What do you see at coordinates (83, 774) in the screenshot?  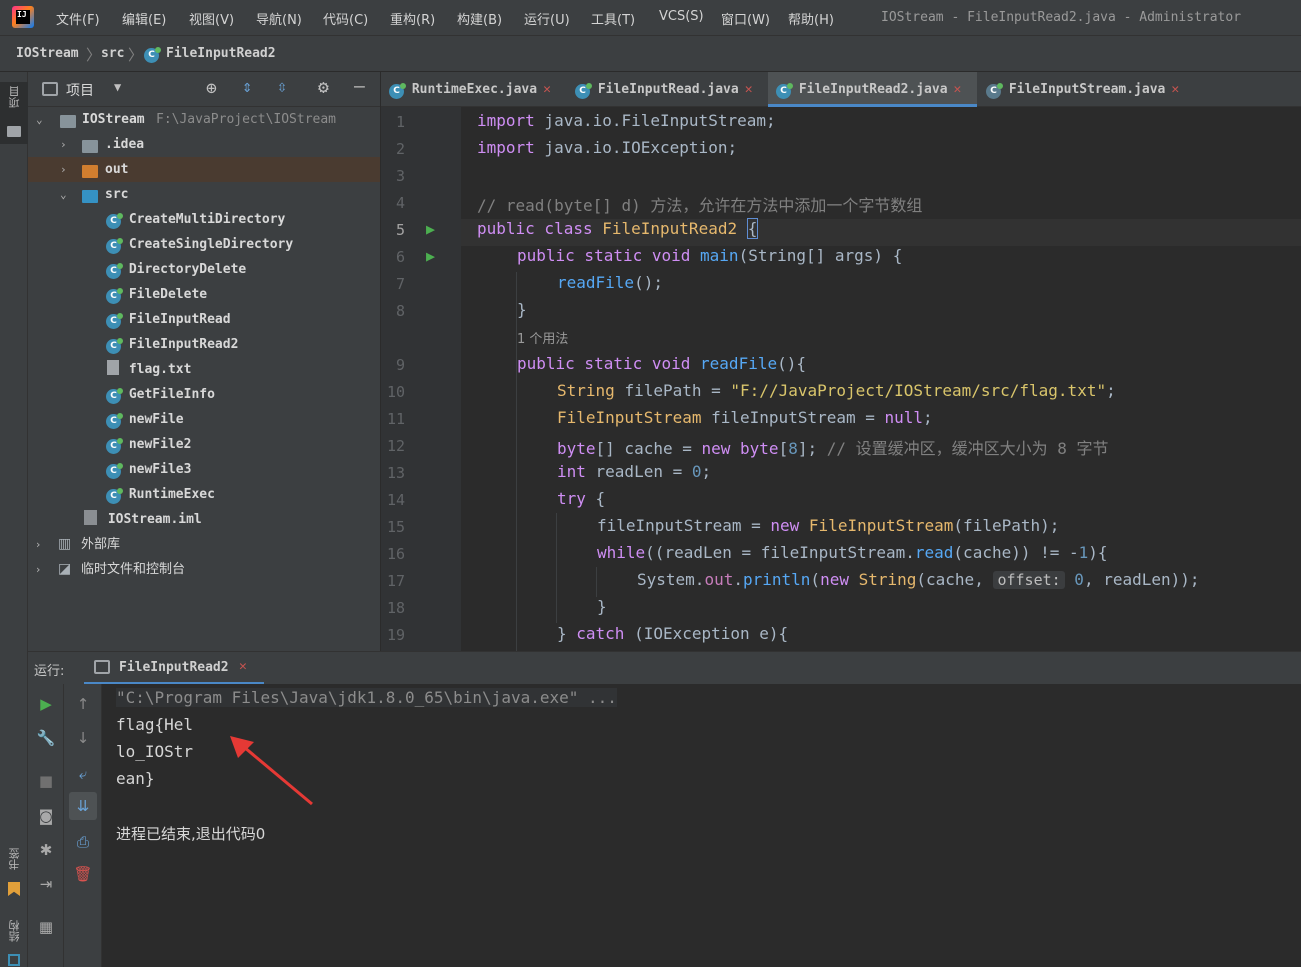 I see `soft-wrap-icon: ⤶` at bounding box center [83, 774].